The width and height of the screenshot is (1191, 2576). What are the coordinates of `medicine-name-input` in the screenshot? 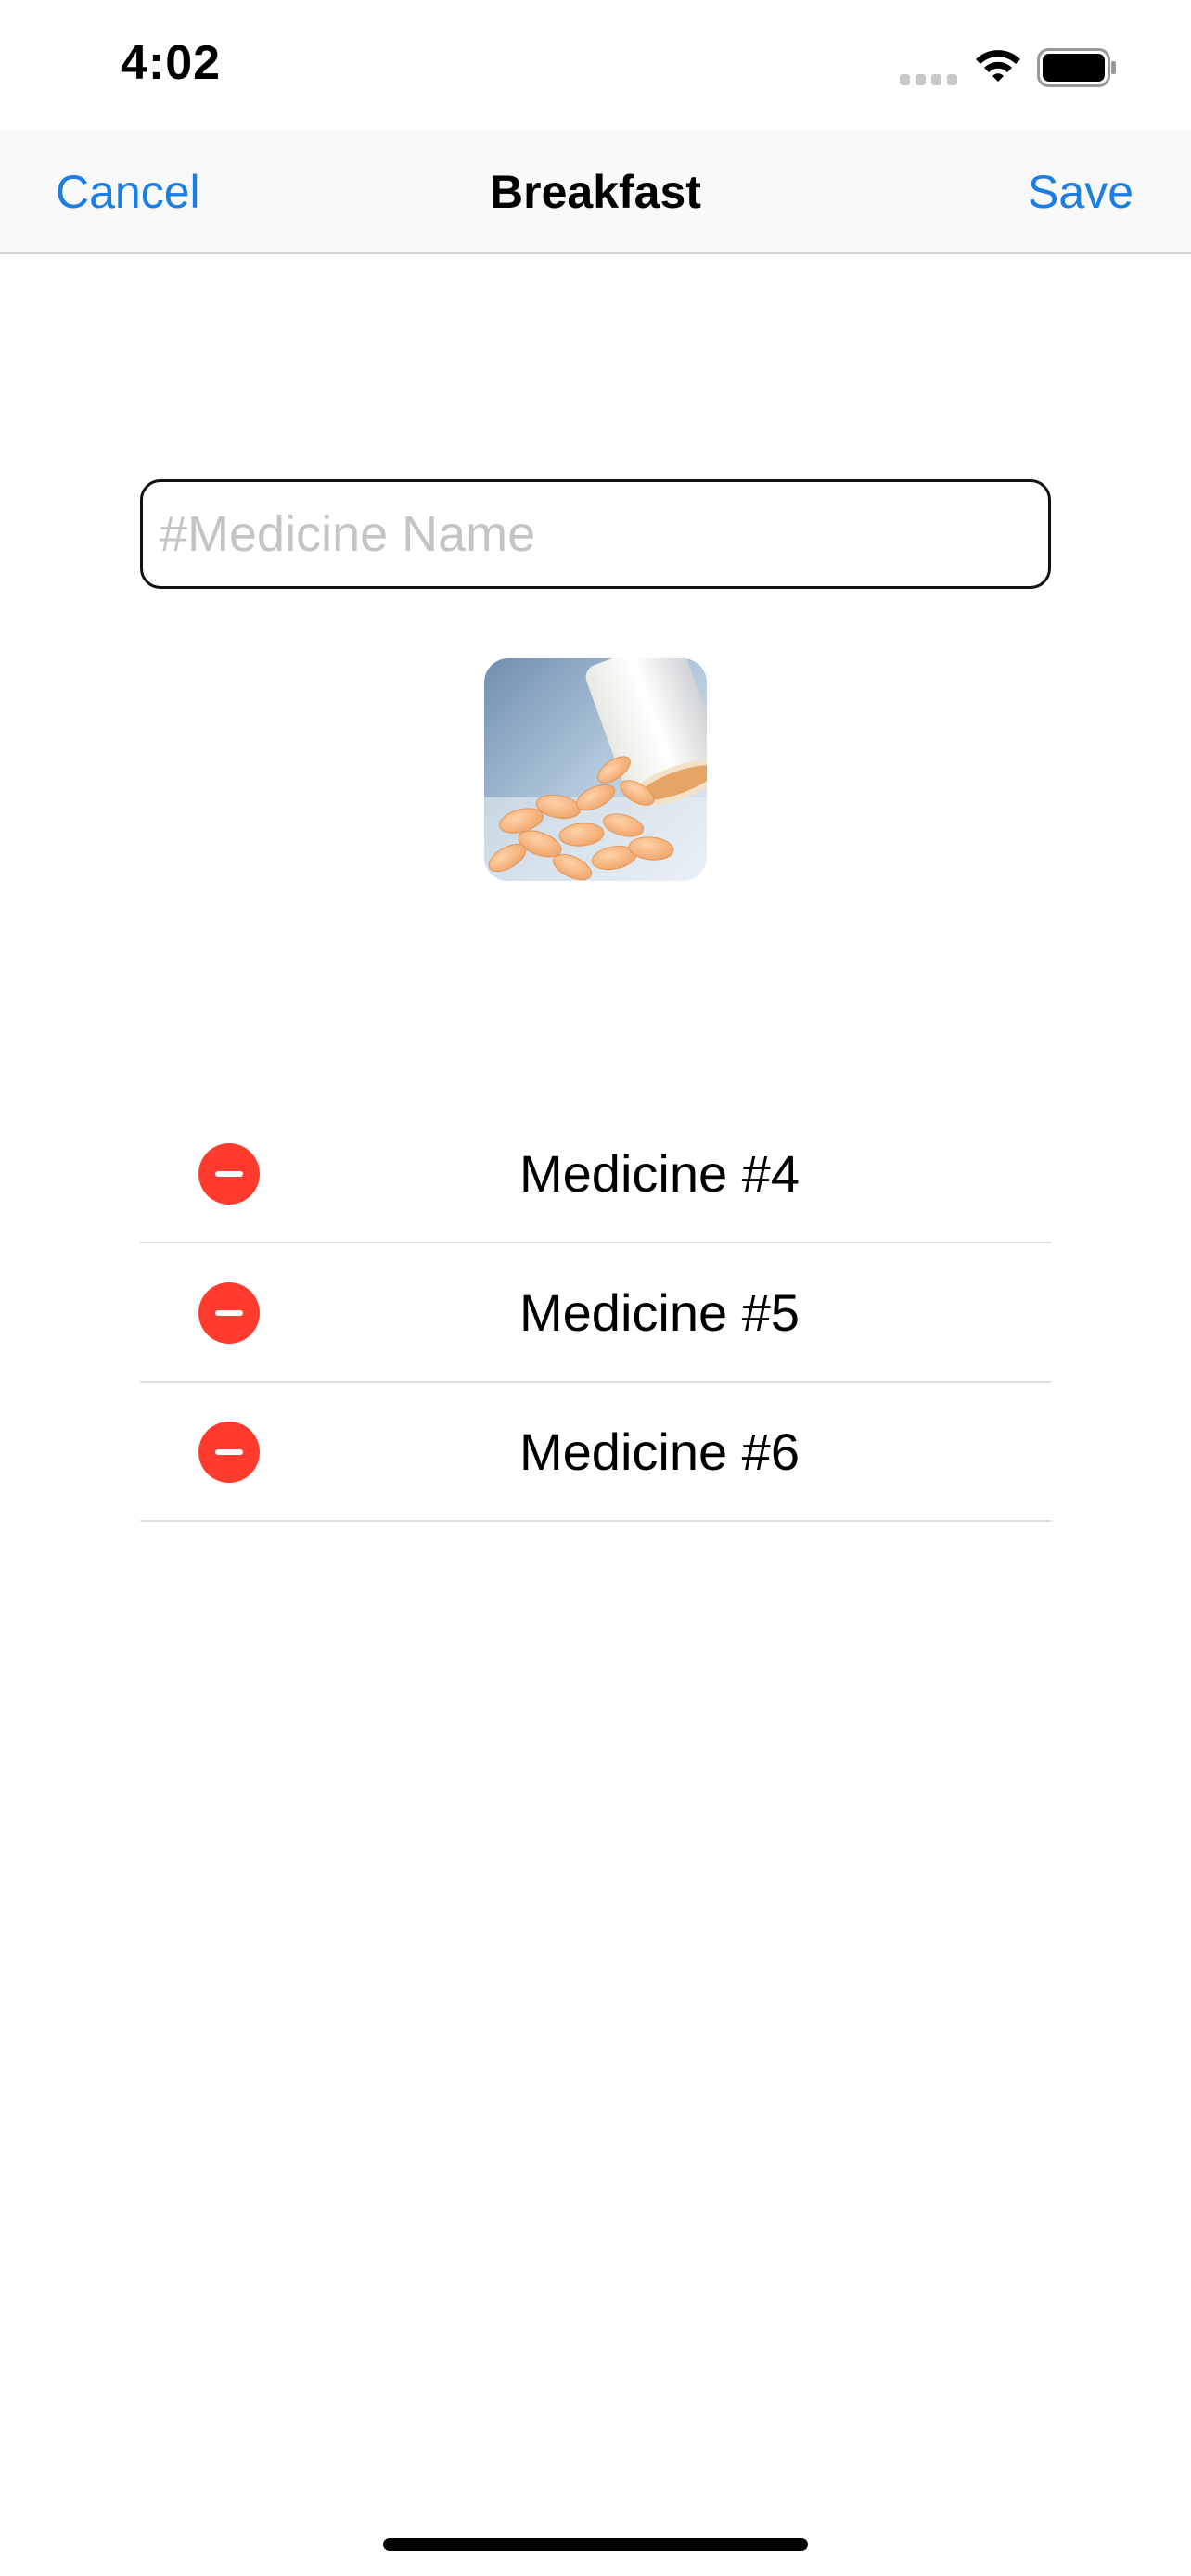 It's located at (595, 534).